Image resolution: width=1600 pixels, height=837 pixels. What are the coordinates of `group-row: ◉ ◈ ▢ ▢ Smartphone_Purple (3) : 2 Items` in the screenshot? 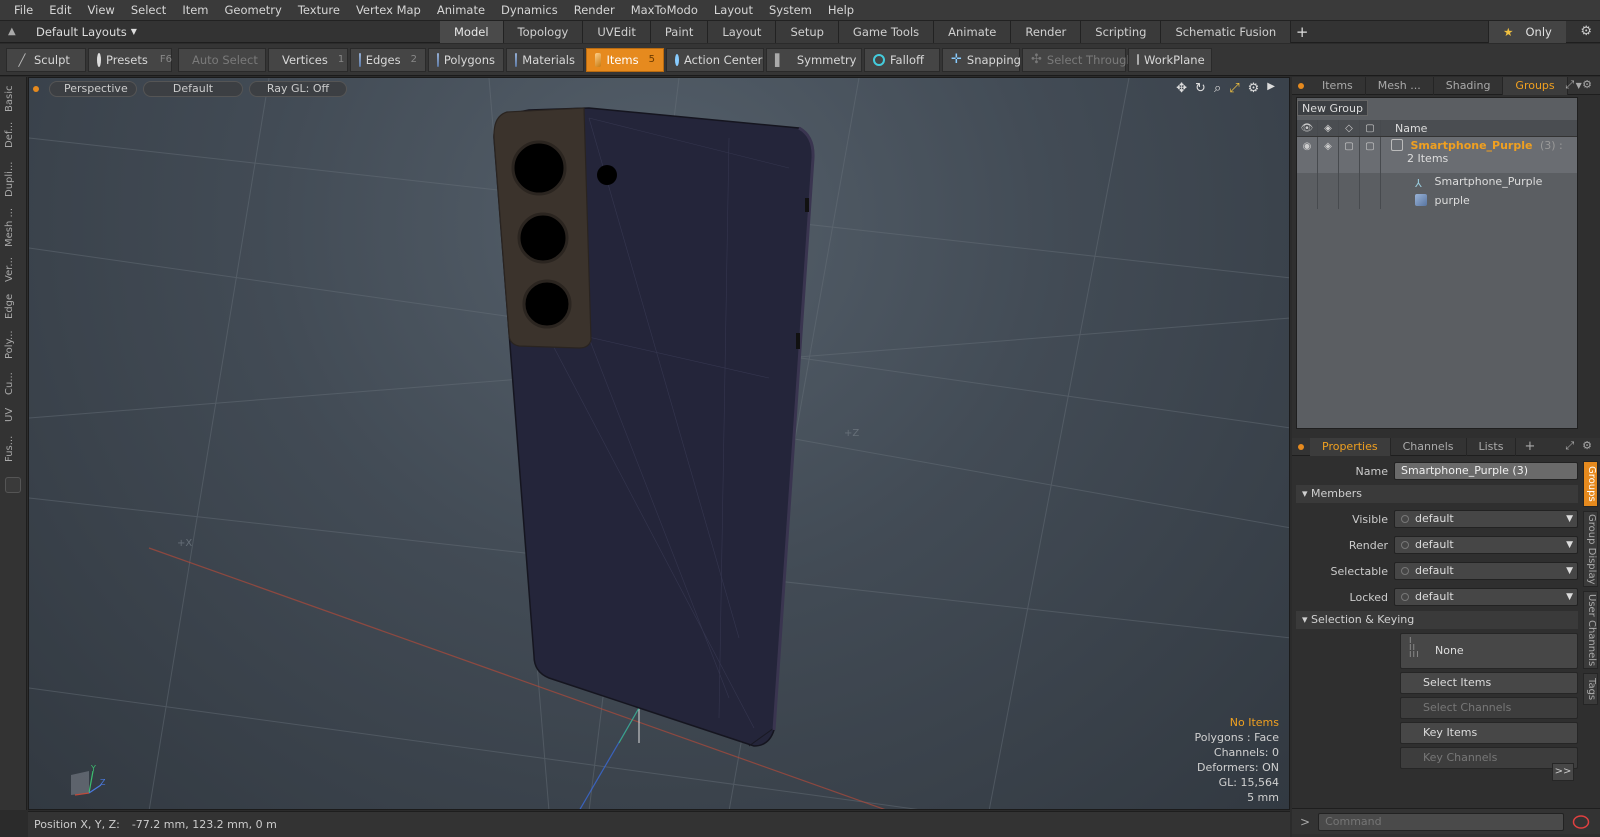 It's located at (1437, 155).